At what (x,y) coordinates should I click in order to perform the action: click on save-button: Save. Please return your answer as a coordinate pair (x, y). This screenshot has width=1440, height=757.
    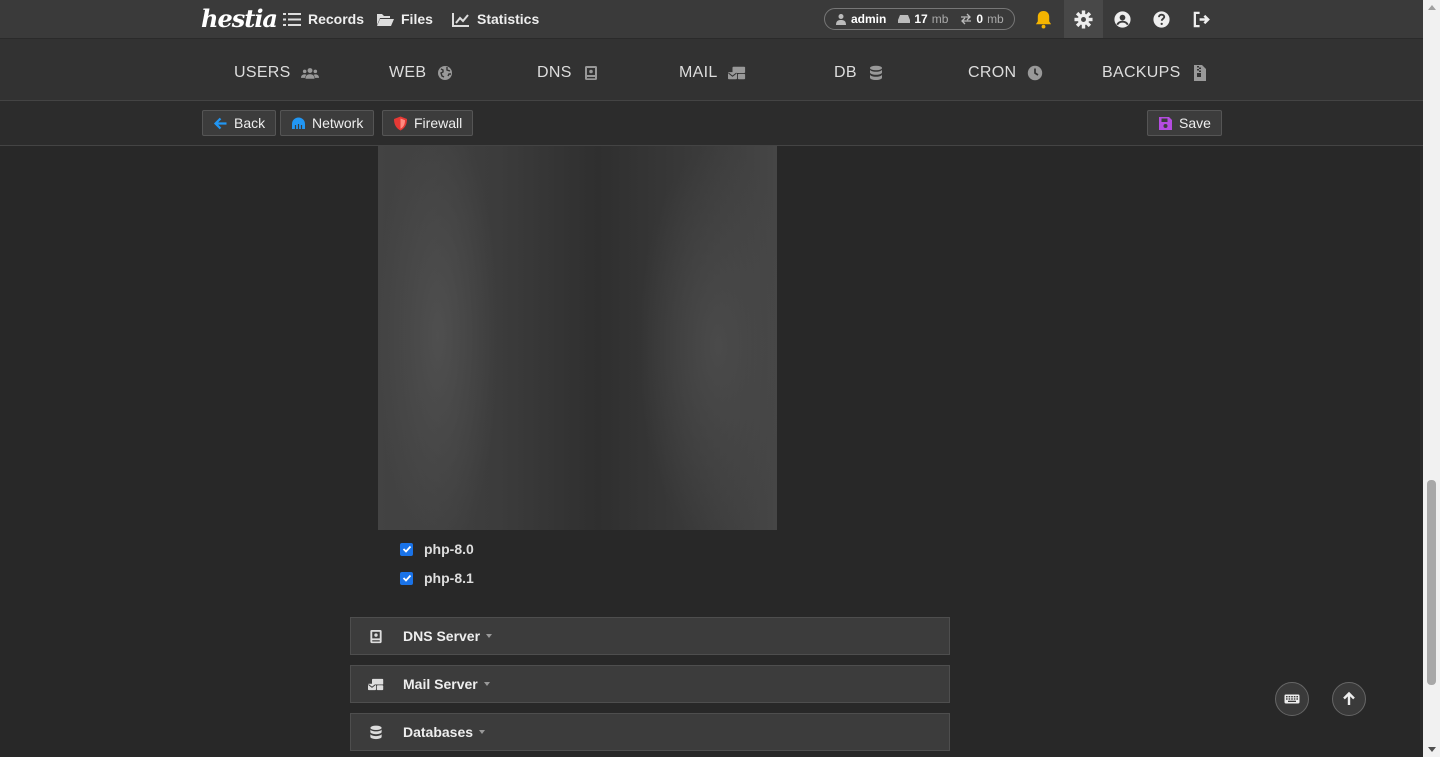
    Looking at the image, I should click on (1184, 123).